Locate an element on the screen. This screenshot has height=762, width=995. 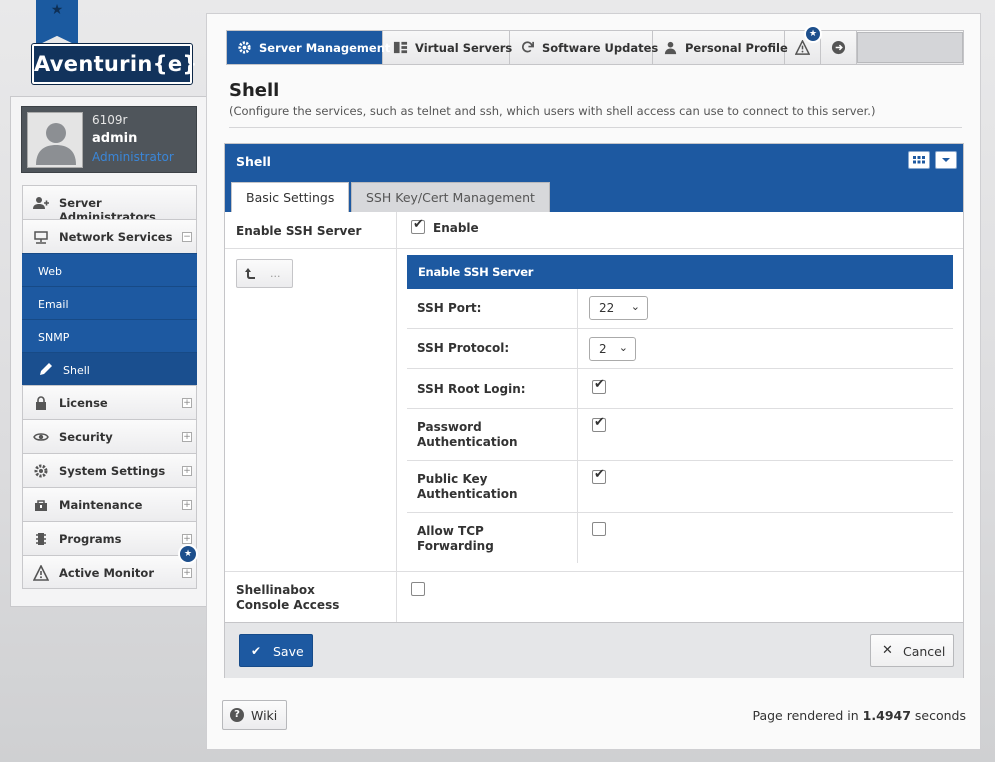
tcp-forwarding-checkbox is located at coordinates (599, 529).